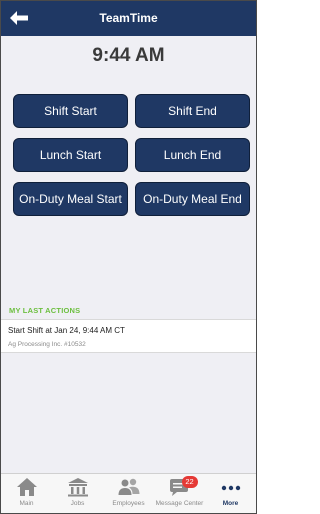 This screenshot has height=514, width=320. What do you see at coordinates (77, 503) in the screenshot?
I see `tab-label: Jobs` at bounding box center [77, 503].